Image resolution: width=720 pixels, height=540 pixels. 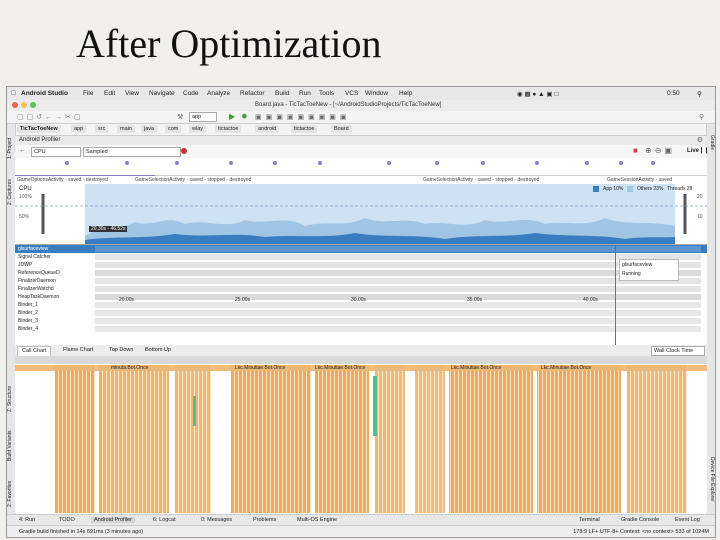 I want to click on tool-terminal: Terminal, so click(x=589, y=520).